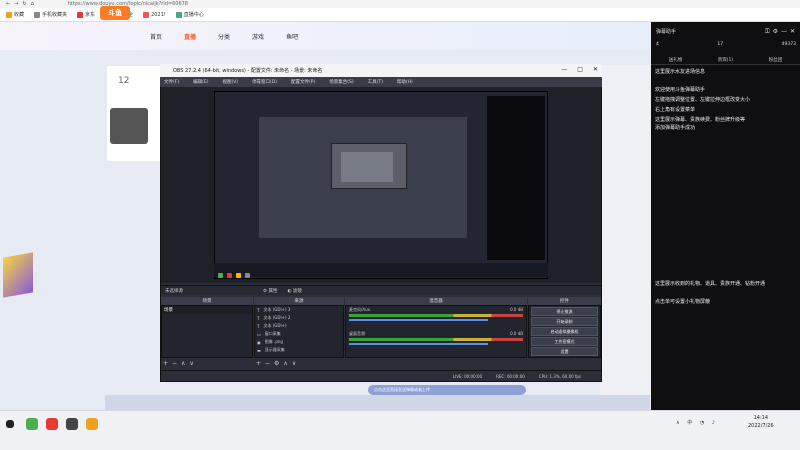 The height and width of the screenshot is (450, 800). Describe the element at coordinates (680, 90) in the screenshot. I see `message-line: 欢迎使用斗鱼弹幕助手` at that location.